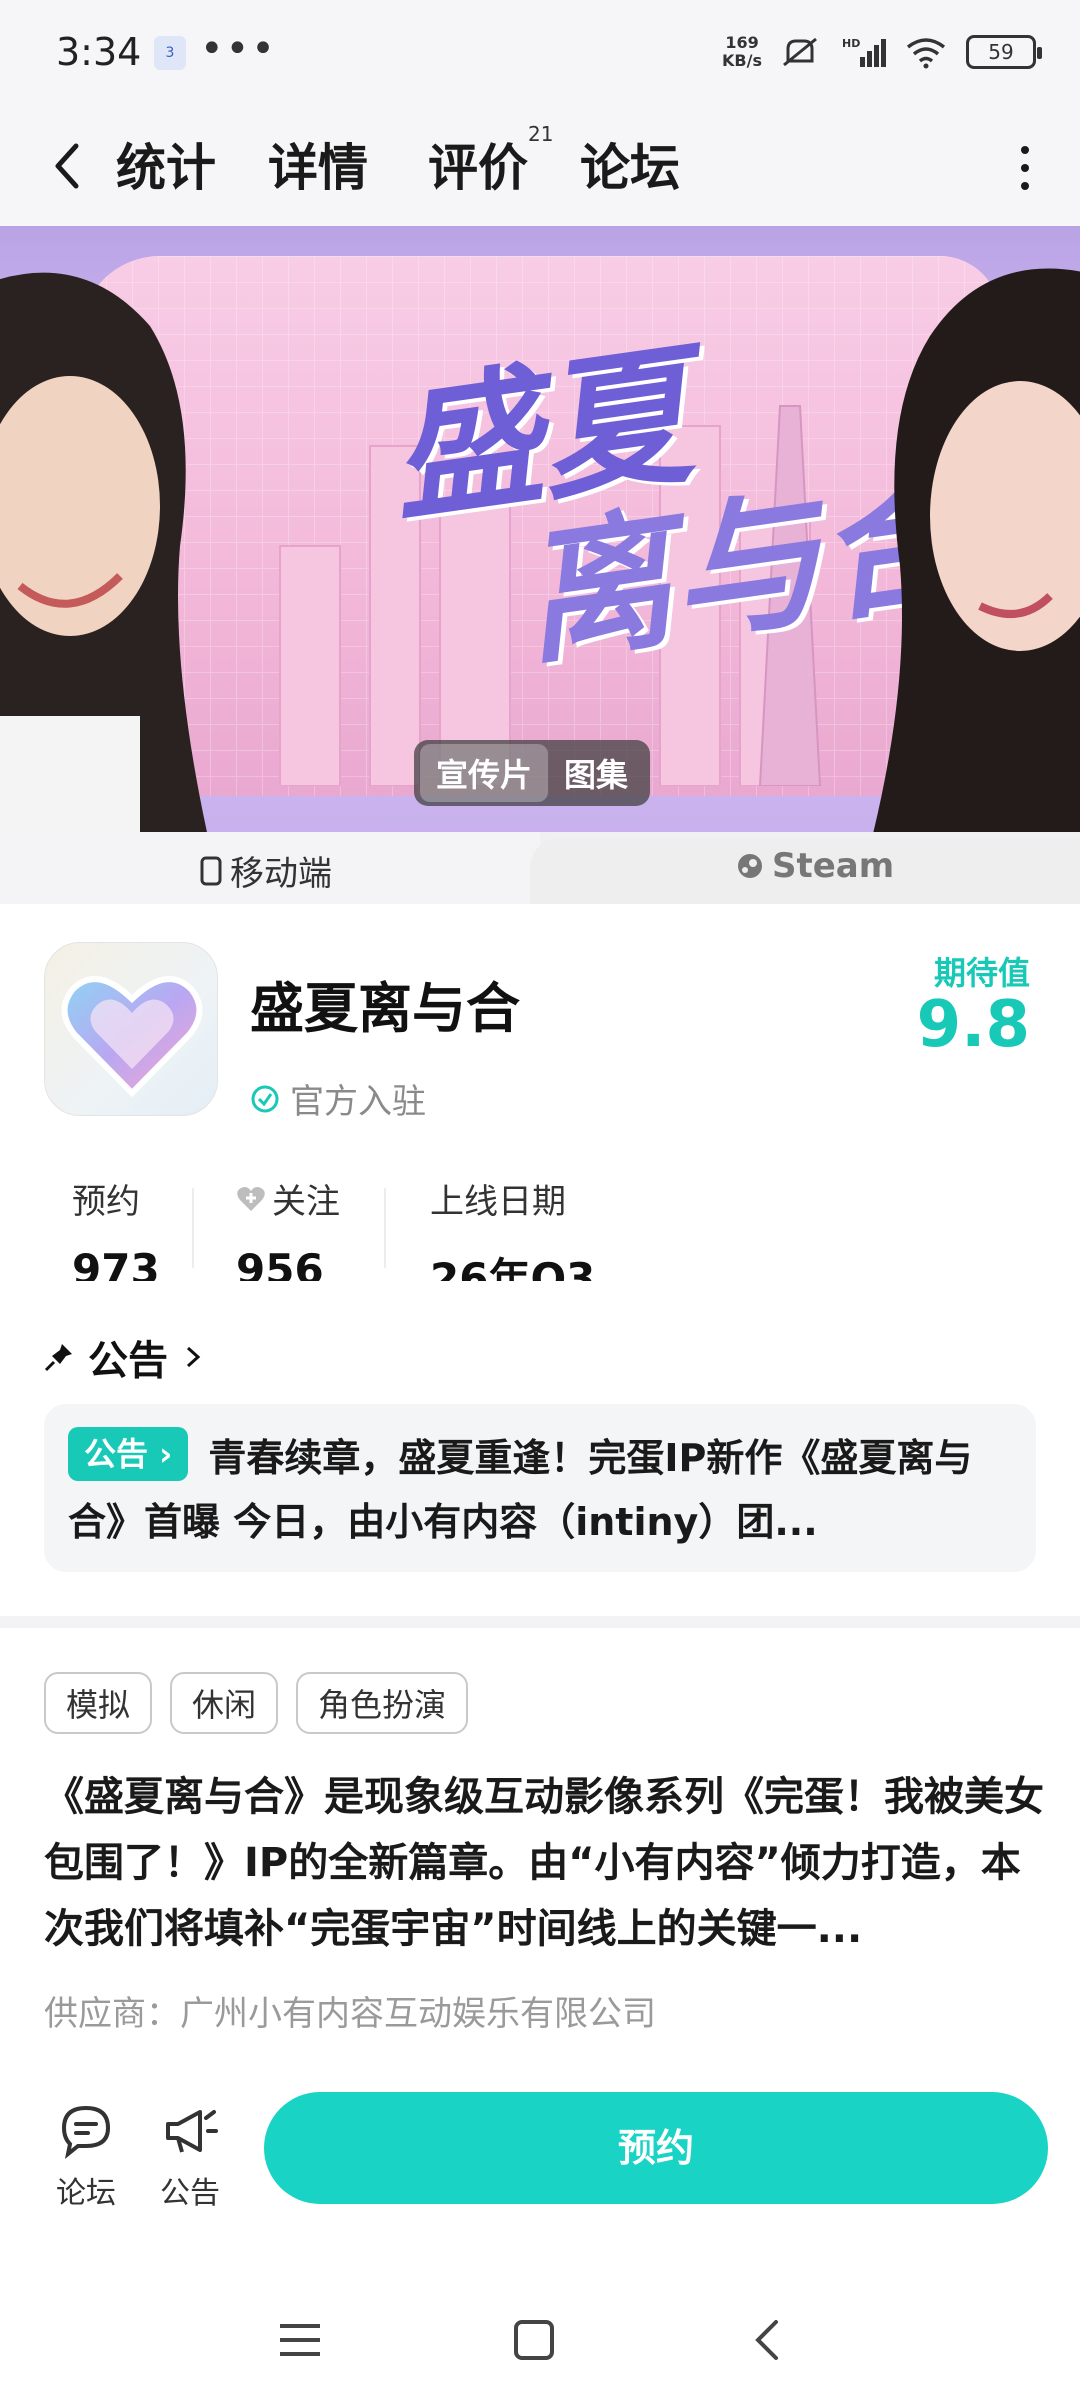  Describe the element at coordinates (385, 1008) in the screenshot. I see `game-title: 盛夏离与合` at that location.